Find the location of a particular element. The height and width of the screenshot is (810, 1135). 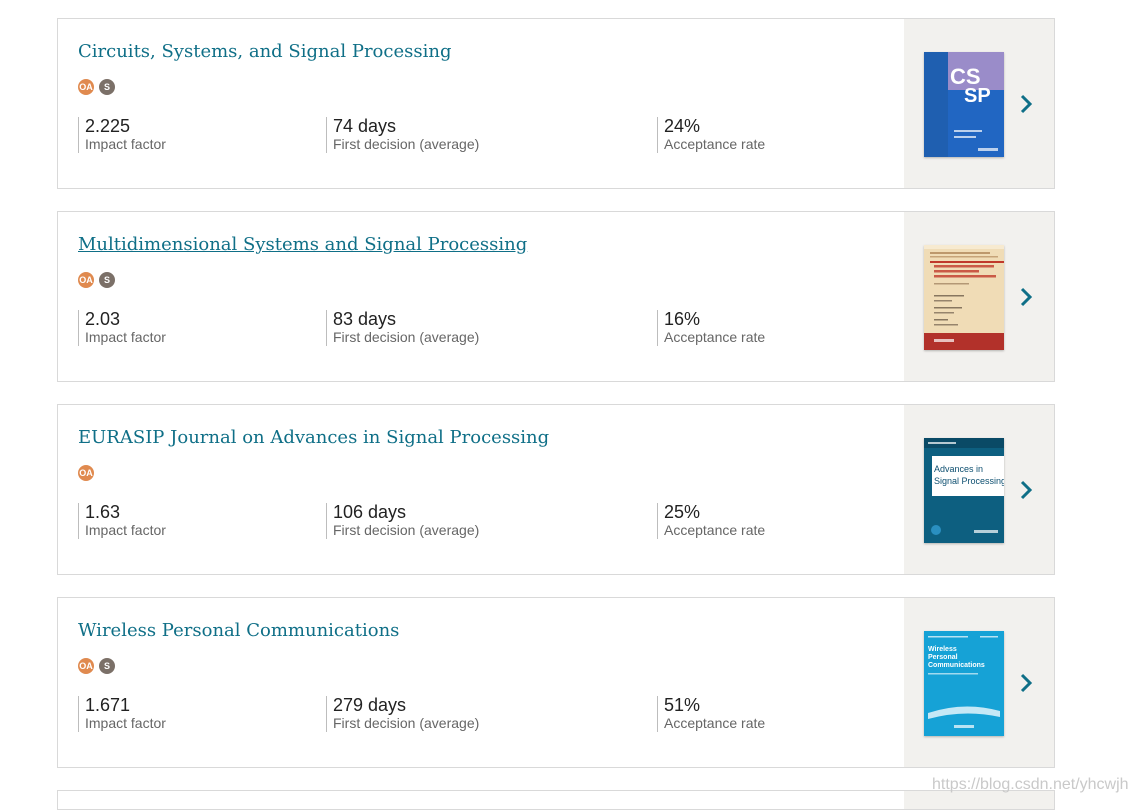

impact-factor-metric: 2.225 Impact factor is located at coordinates (122, 135).